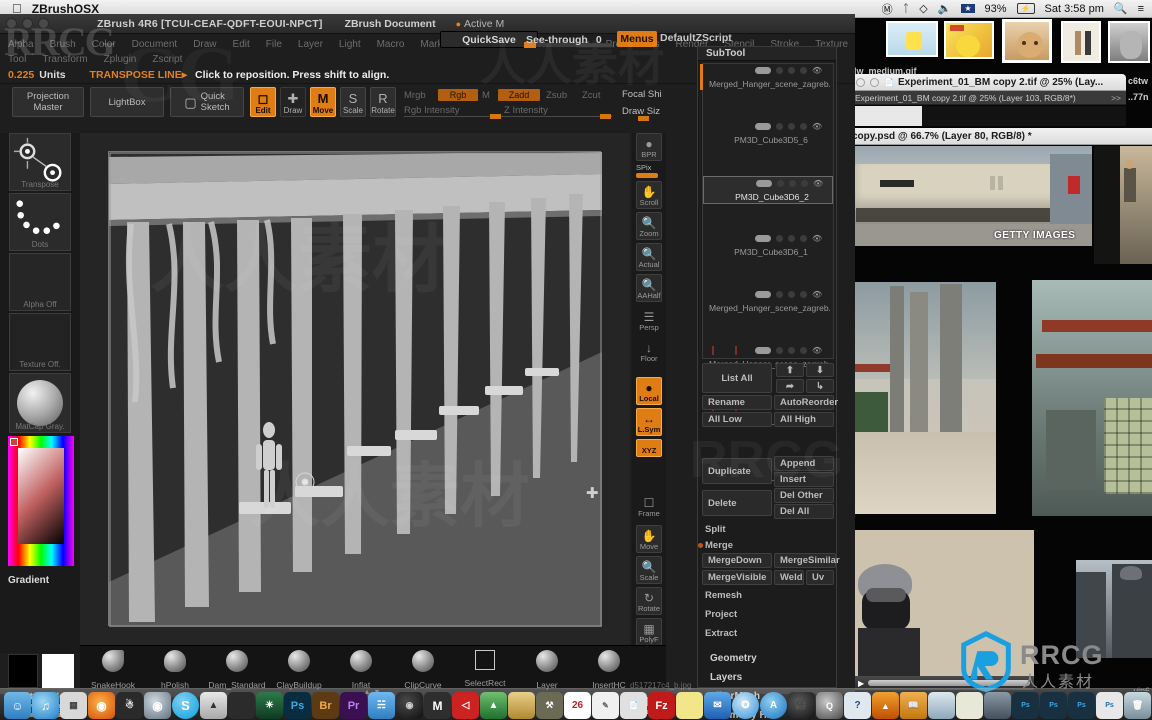  I want to click on bluetooth-icon: ᛏ, so click(906, 9).